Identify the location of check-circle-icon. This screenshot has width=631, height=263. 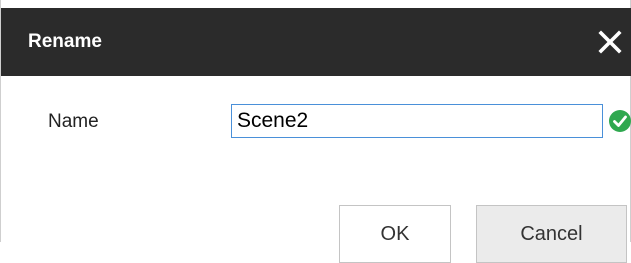
(619, 121).